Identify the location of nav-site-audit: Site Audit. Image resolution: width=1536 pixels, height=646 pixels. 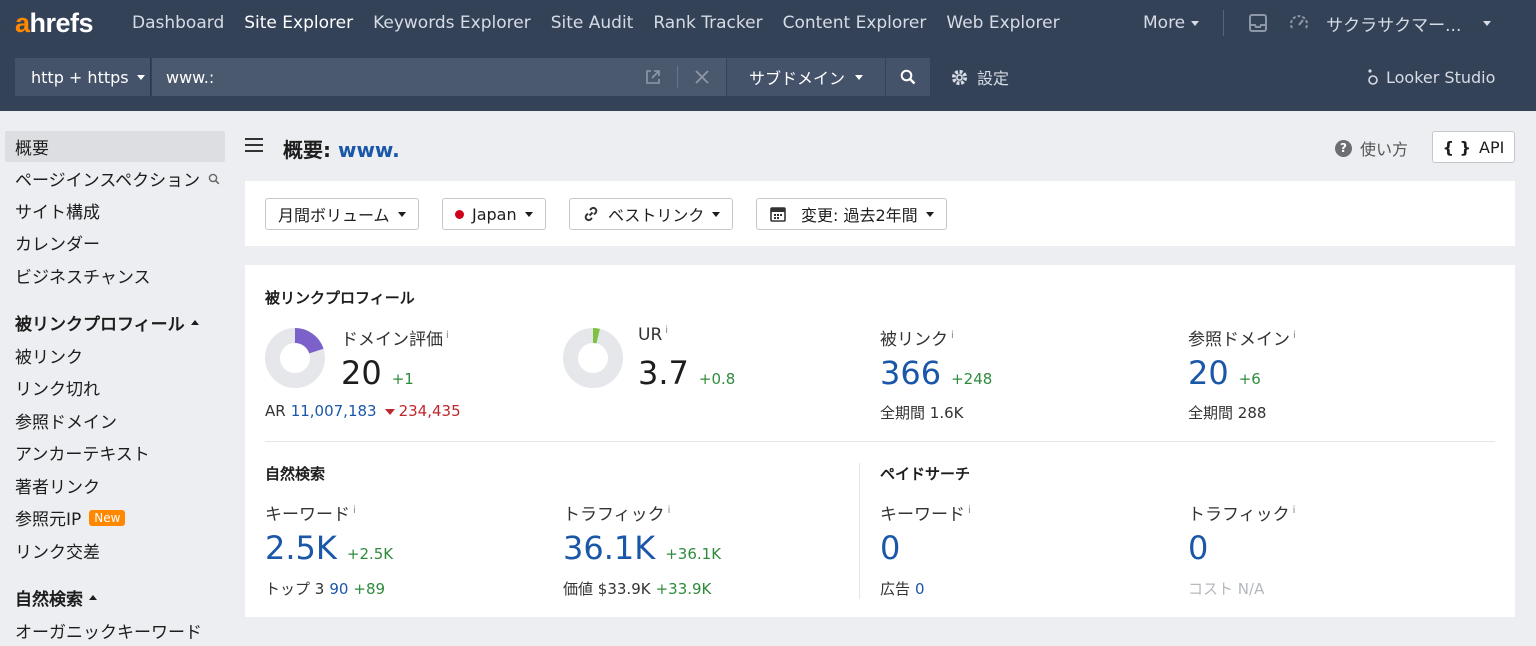
(592, 23).